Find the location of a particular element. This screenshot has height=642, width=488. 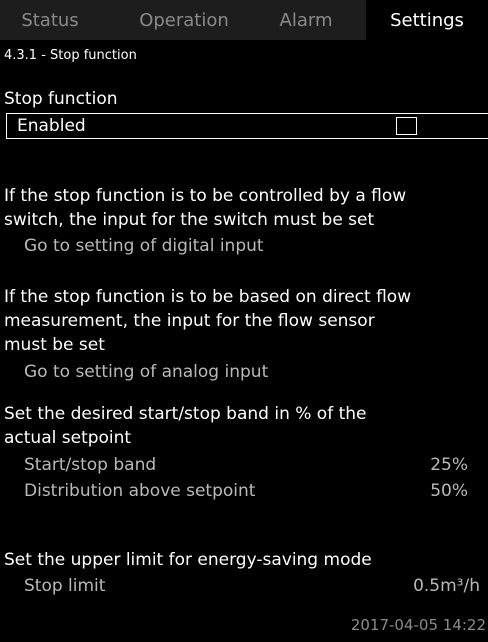

stop-limit-label: Stop limit is located at coordinates (64, 586).